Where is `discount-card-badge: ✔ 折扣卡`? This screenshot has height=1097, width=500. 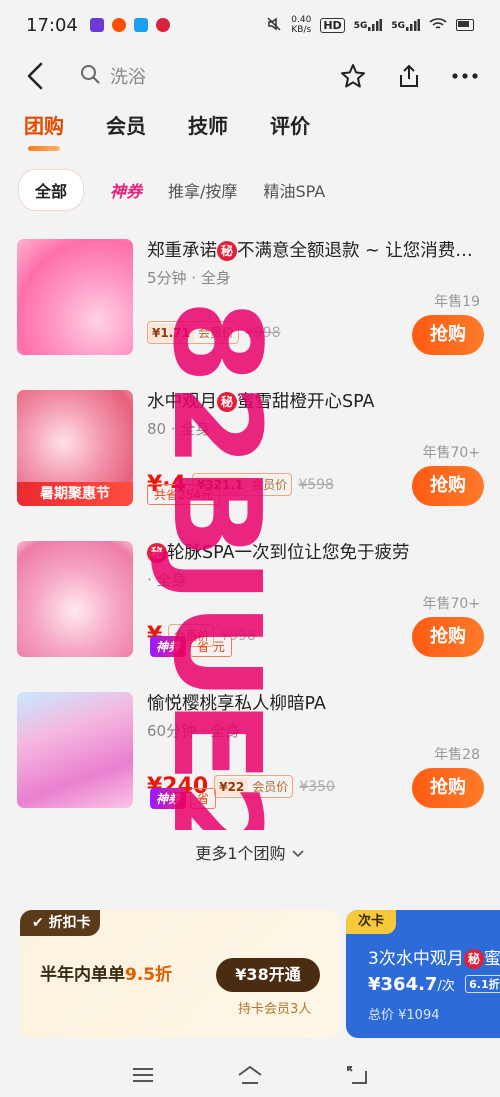 discount-card-badge: ✔ 折扣卡 is located at coordinates (60, 923).